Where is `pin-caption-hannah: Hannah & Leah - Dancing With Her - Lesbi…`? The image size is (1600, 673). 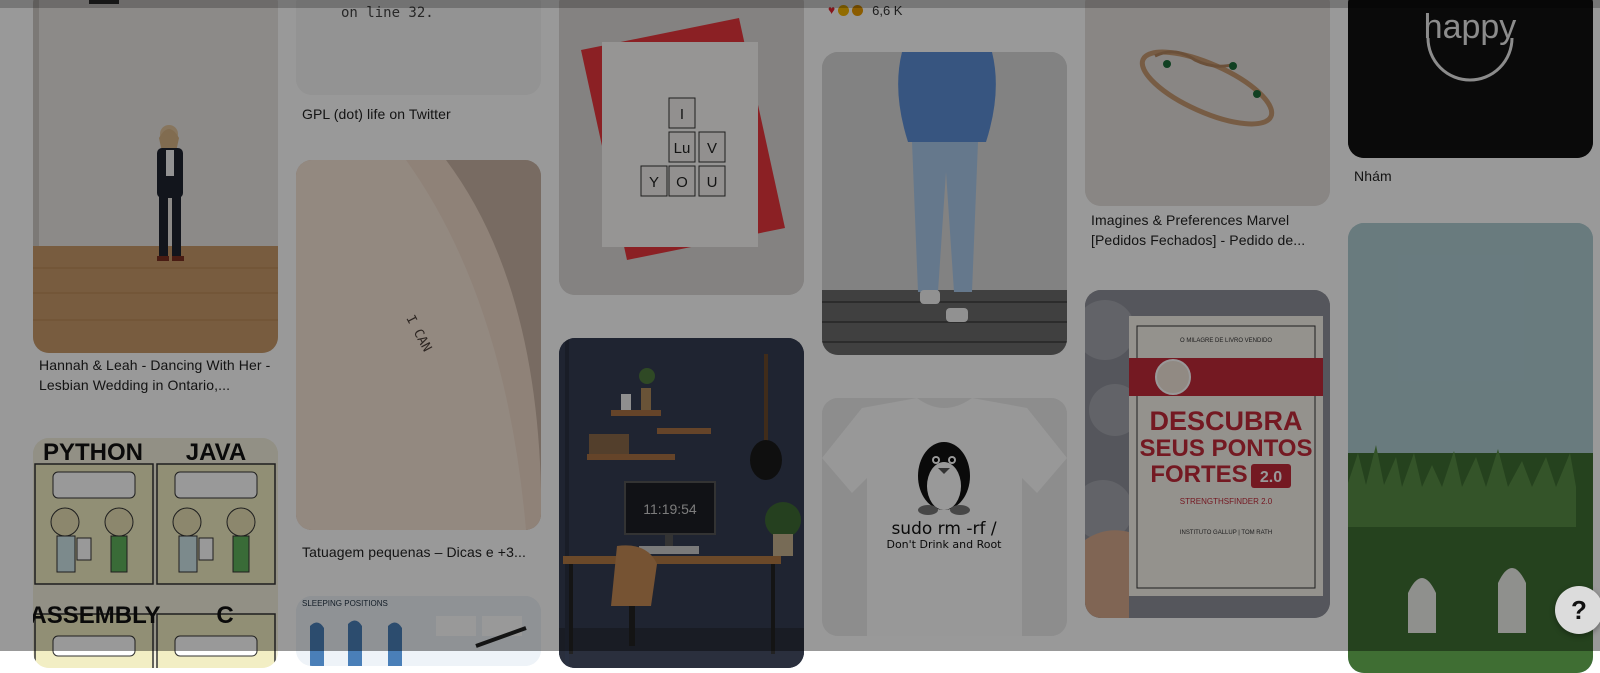
pin-caption-hannah: Hannah & Leah - Dancing With Her - Lesbi… is located at coordinates (157, 375).